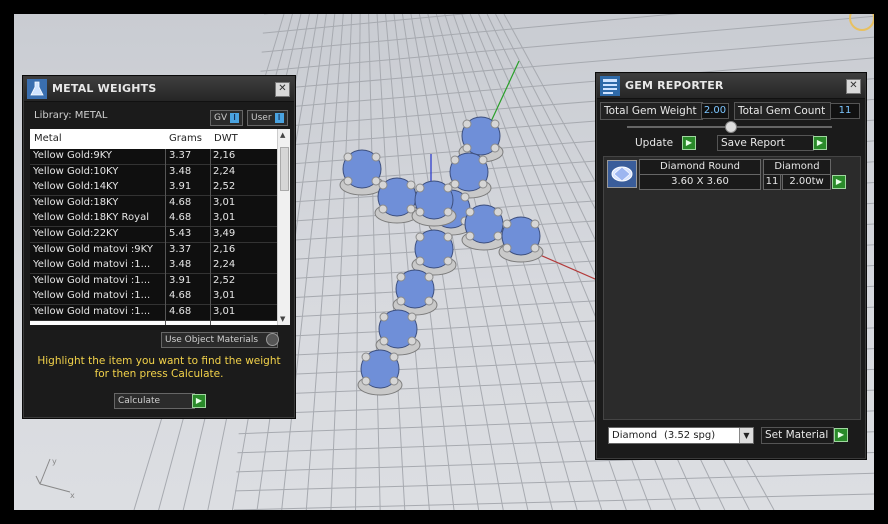  Describe the element at coordinates (185, 138) in the screenshot. I see `col-grams: Grams` at that location.